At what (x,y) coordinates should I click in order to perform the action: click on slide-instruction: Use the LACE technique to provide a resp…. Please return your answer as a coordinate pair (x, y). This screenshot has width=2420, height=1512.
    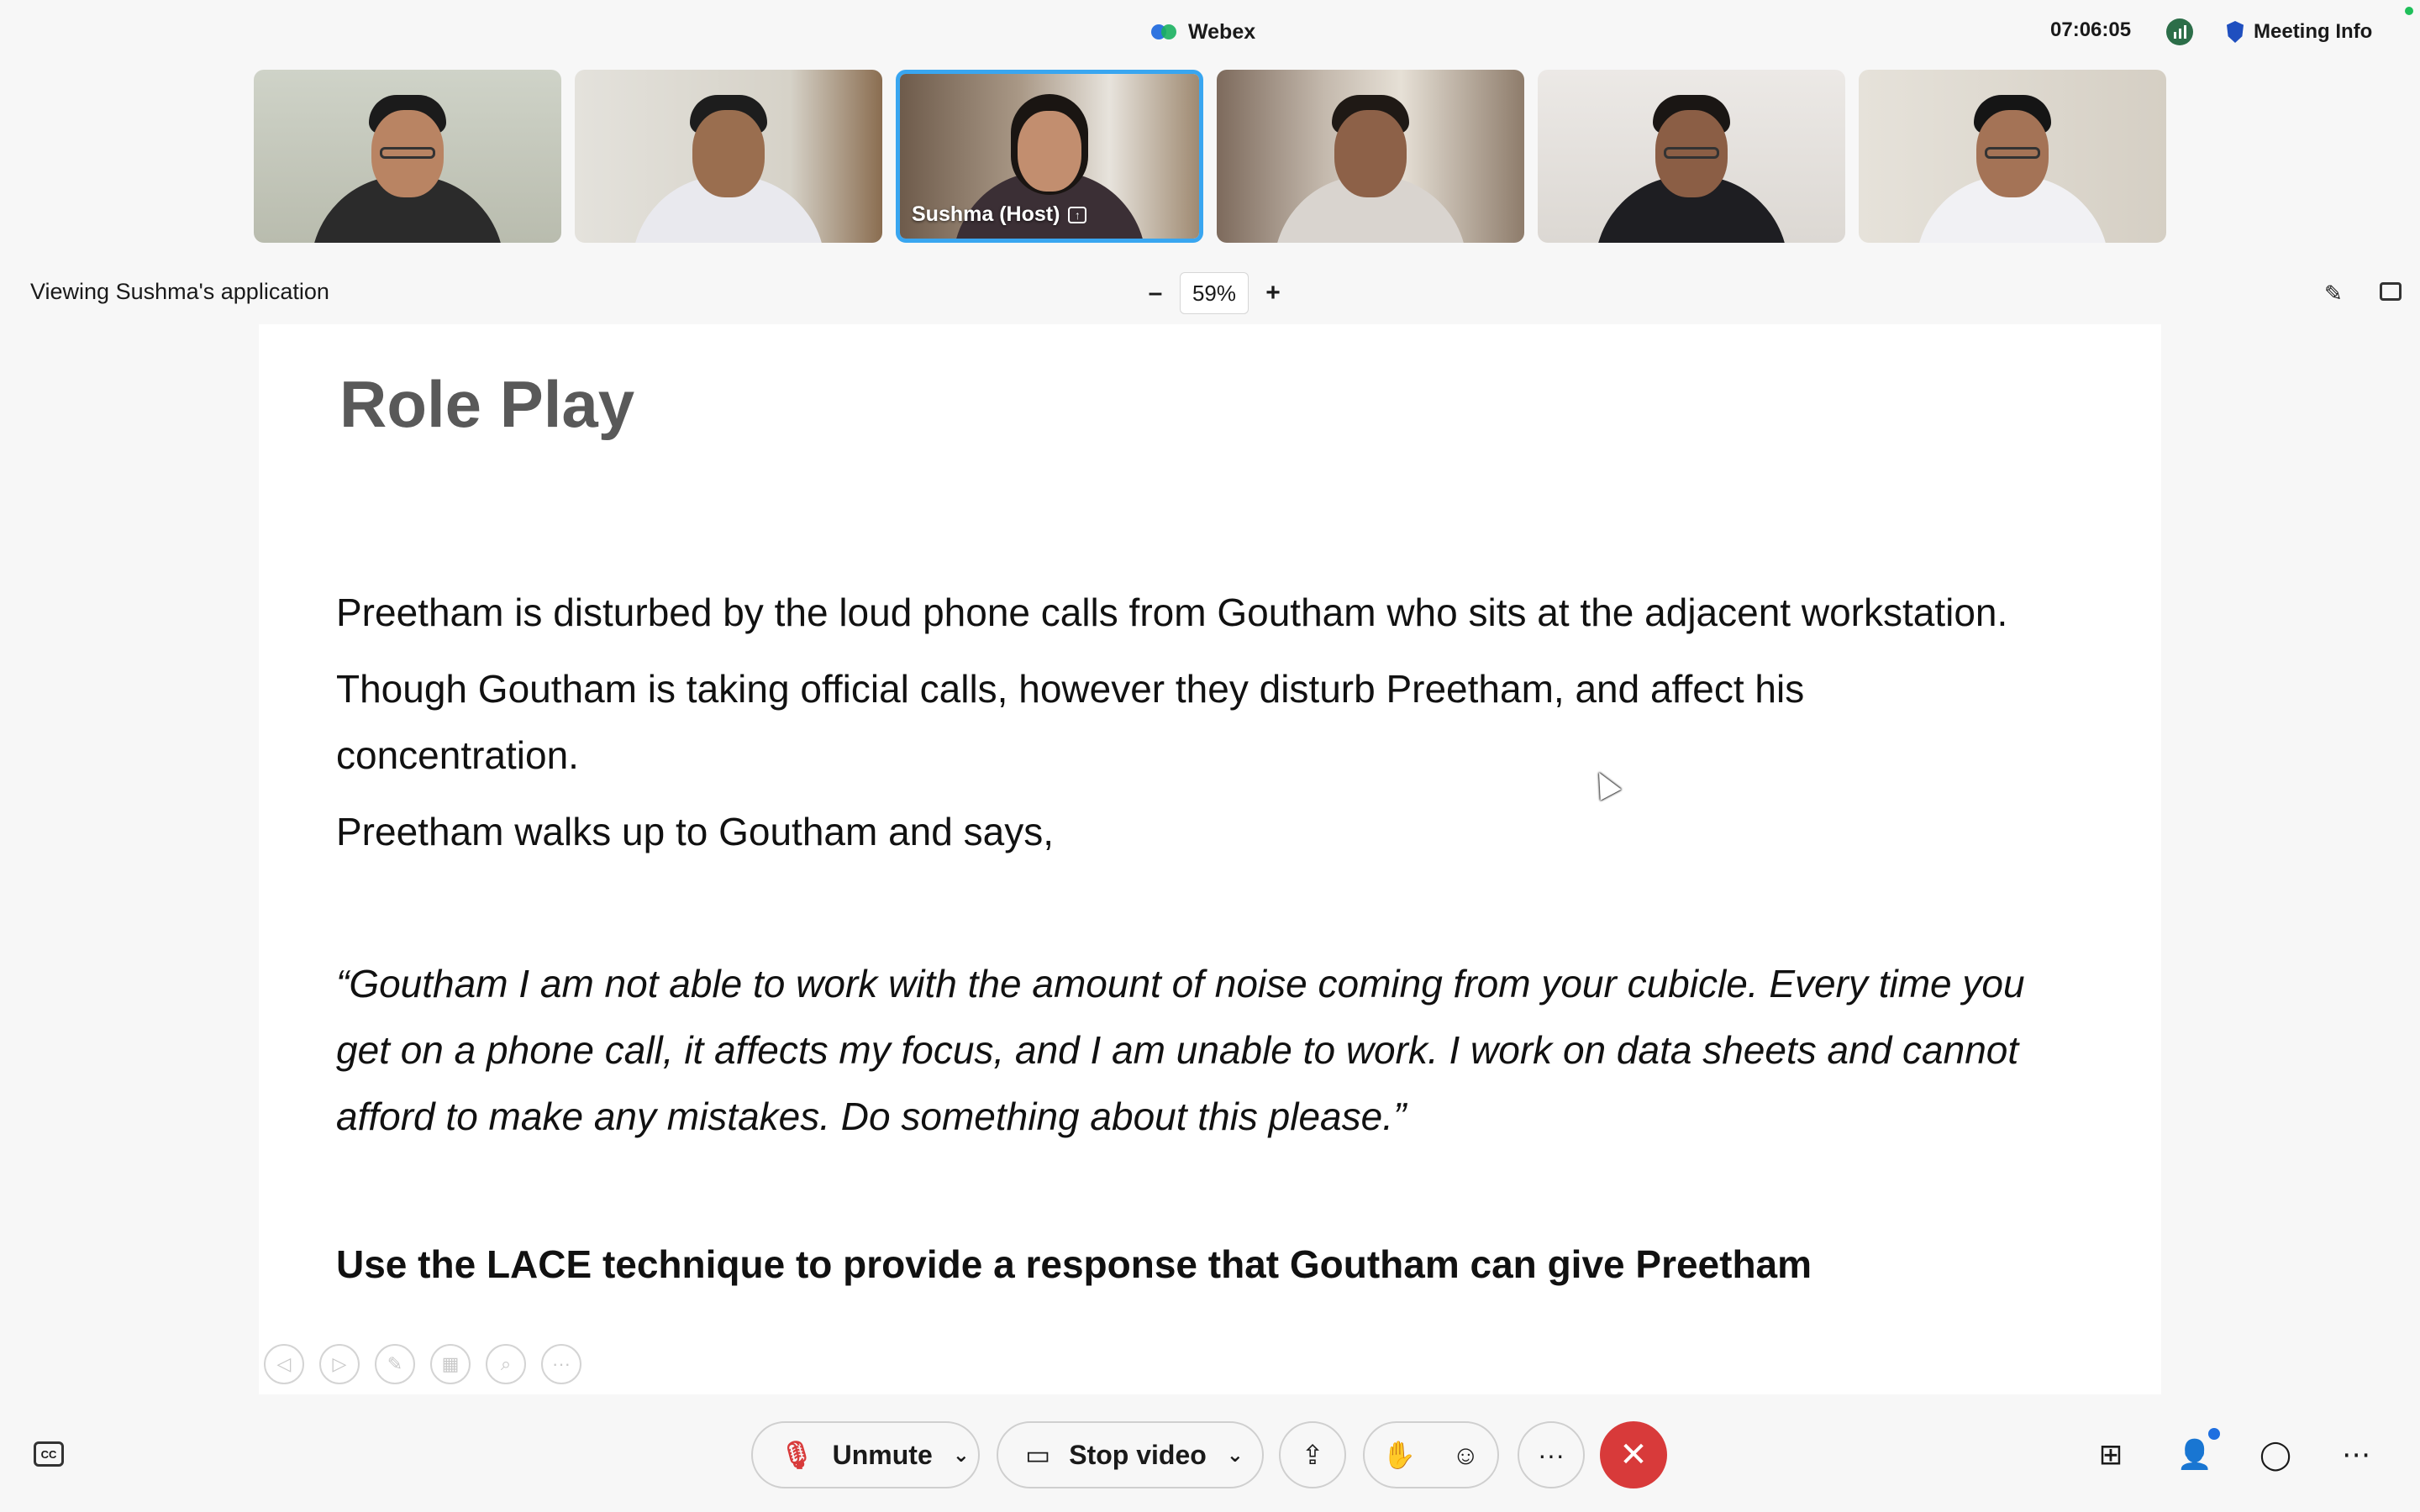
    Looking at the image, I should click on (1074, 1264).